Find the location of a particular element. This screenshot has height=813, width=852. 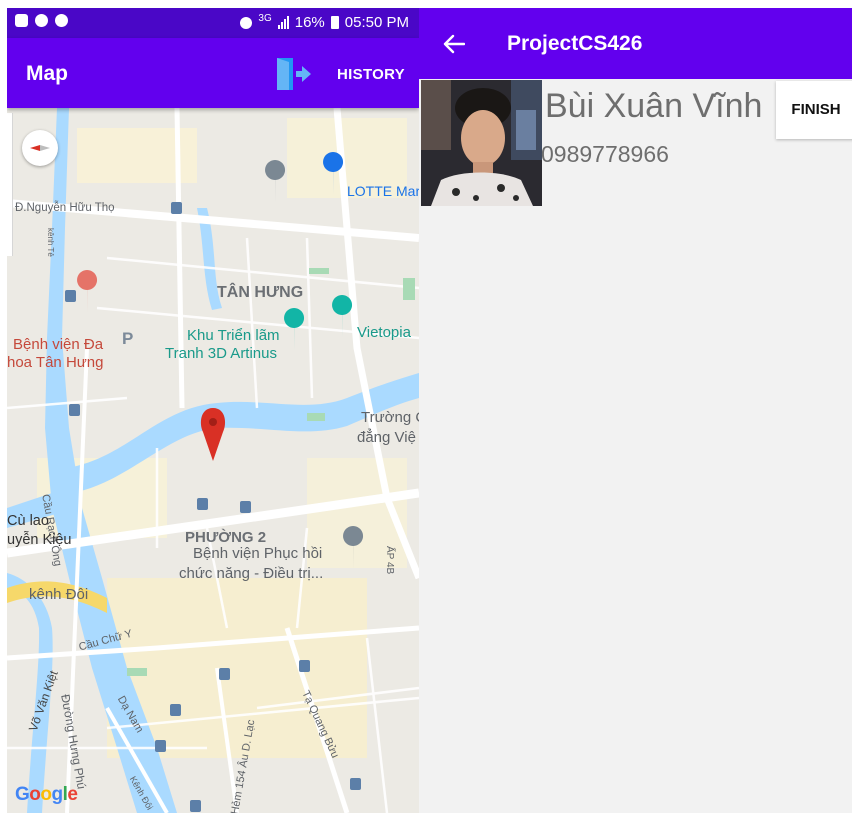

messenger-icon is located at coordinates (61, 20).